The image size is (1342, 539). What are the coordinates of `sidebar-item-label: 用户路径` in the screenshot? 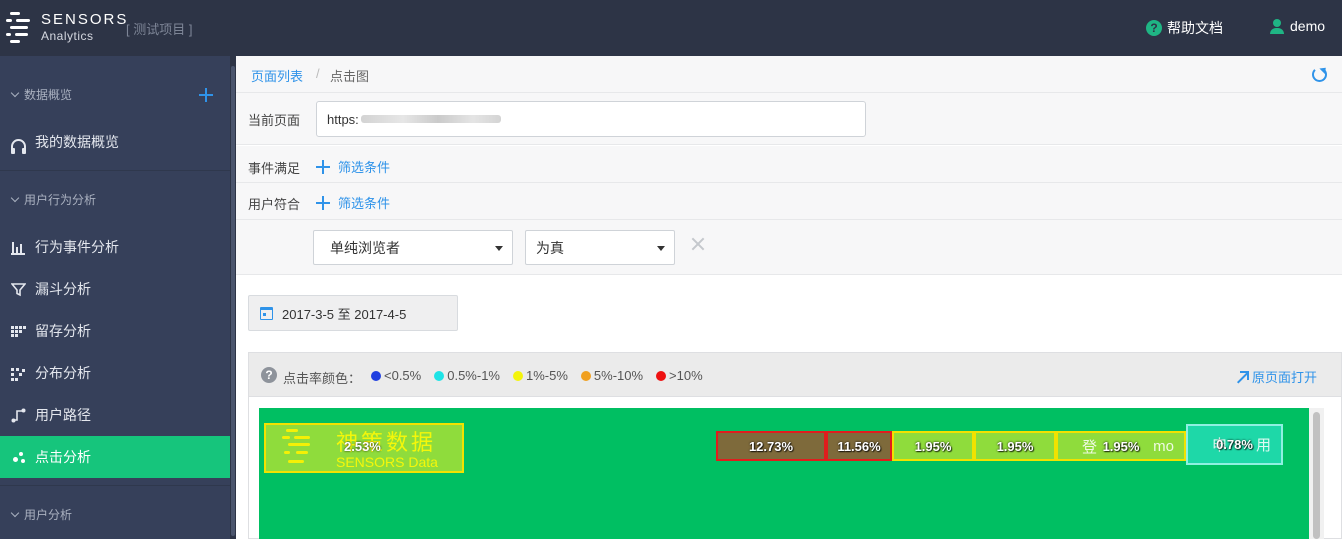 It's located at (63, 415).